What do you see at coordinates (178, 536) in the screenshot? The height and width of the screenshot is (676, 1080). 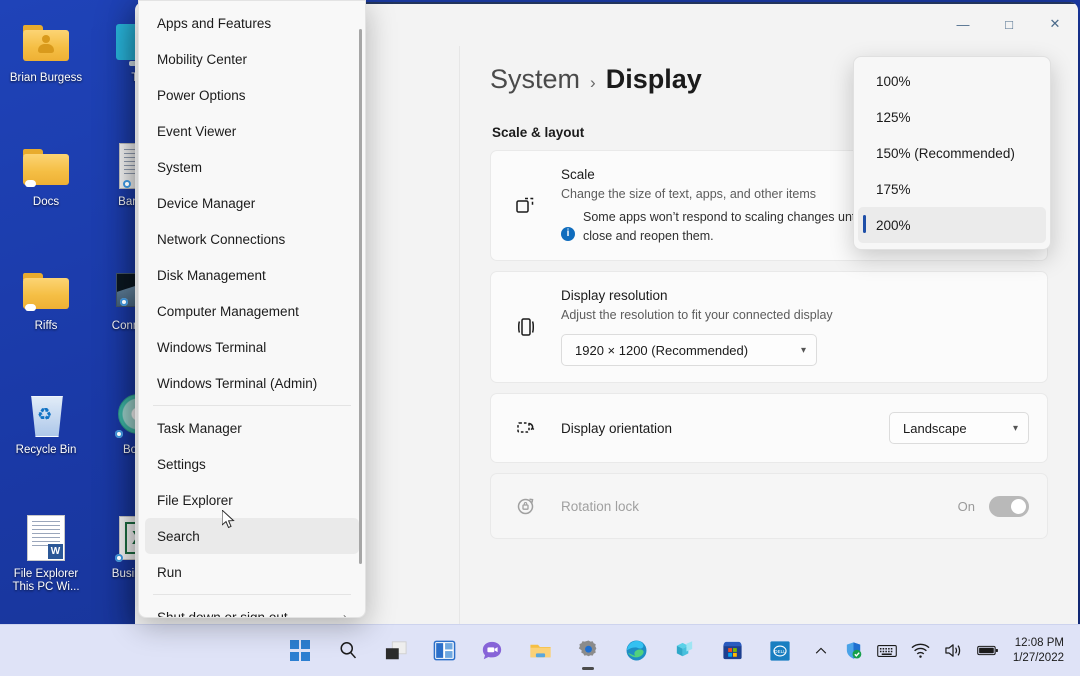 I see `menu-item-label: Search` at bounding box center [178, 536].